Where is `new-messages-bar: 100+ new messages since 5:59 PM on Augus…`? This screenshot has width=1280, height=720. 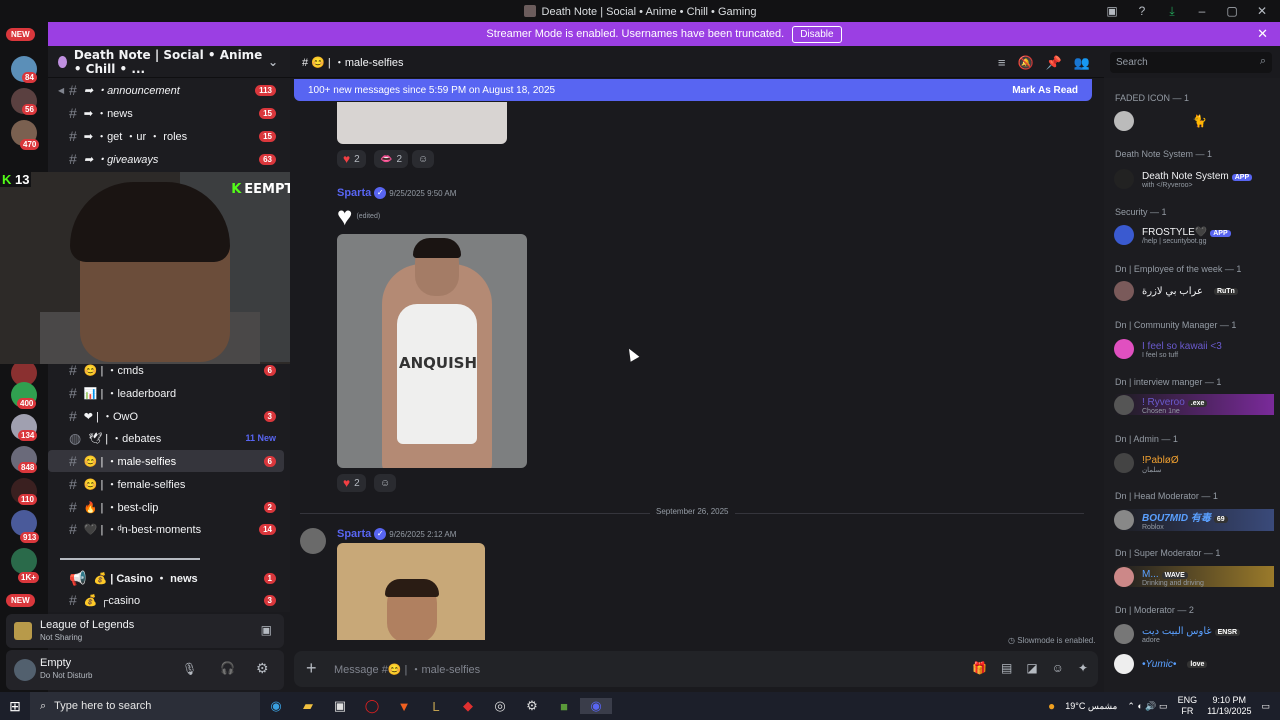 new-messages-bar: 100+ new messages since 5:59 PM on Augus… is located at coordinates (693, 90).